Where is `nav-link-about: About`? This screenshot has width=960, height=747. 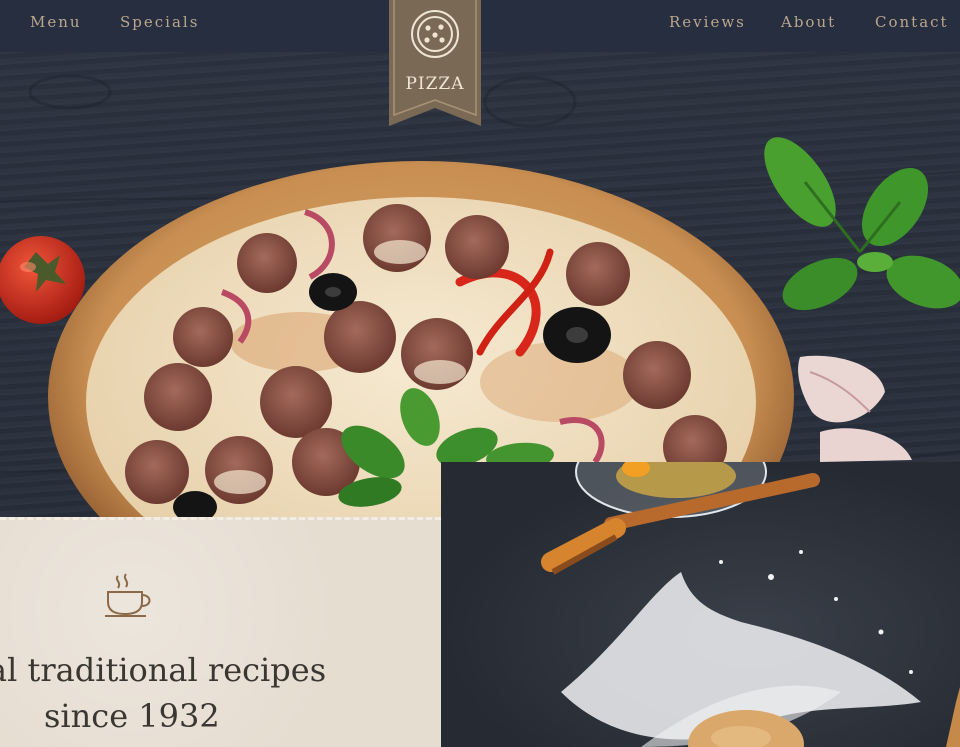 nav-link-about: About is located at coordinates (808, 22).